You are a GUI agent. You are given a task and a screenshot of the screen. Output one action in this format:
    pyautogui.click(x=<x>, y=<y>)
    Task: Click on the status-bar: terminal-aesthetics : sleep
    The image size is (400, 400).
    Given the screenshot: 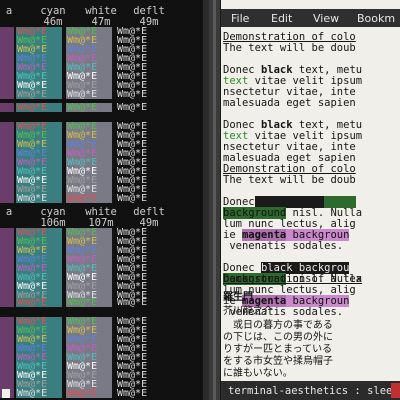 What is the action you would take?
    pyautogui.click(x=310, y=390)
    